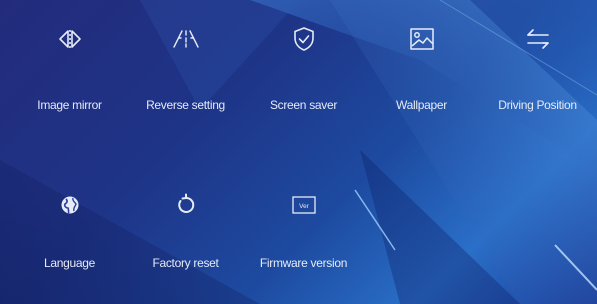 The height and width of the screenshot is (304, 597). What do you see at coordinates (185, 229) in the screenshot?
I see `factory-reset-tile: Factory reset` at bounding box center [185, 229].